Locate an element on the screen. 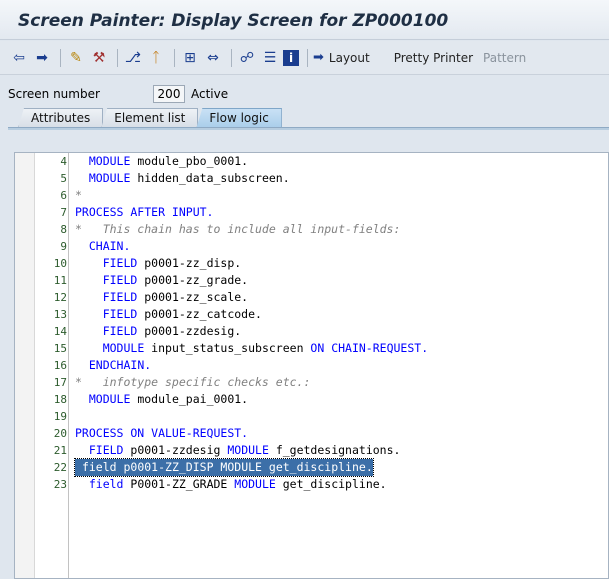 This screenshot has height=579, width=609. display-change-icon: ✎ is located at coordinates (76, 58).